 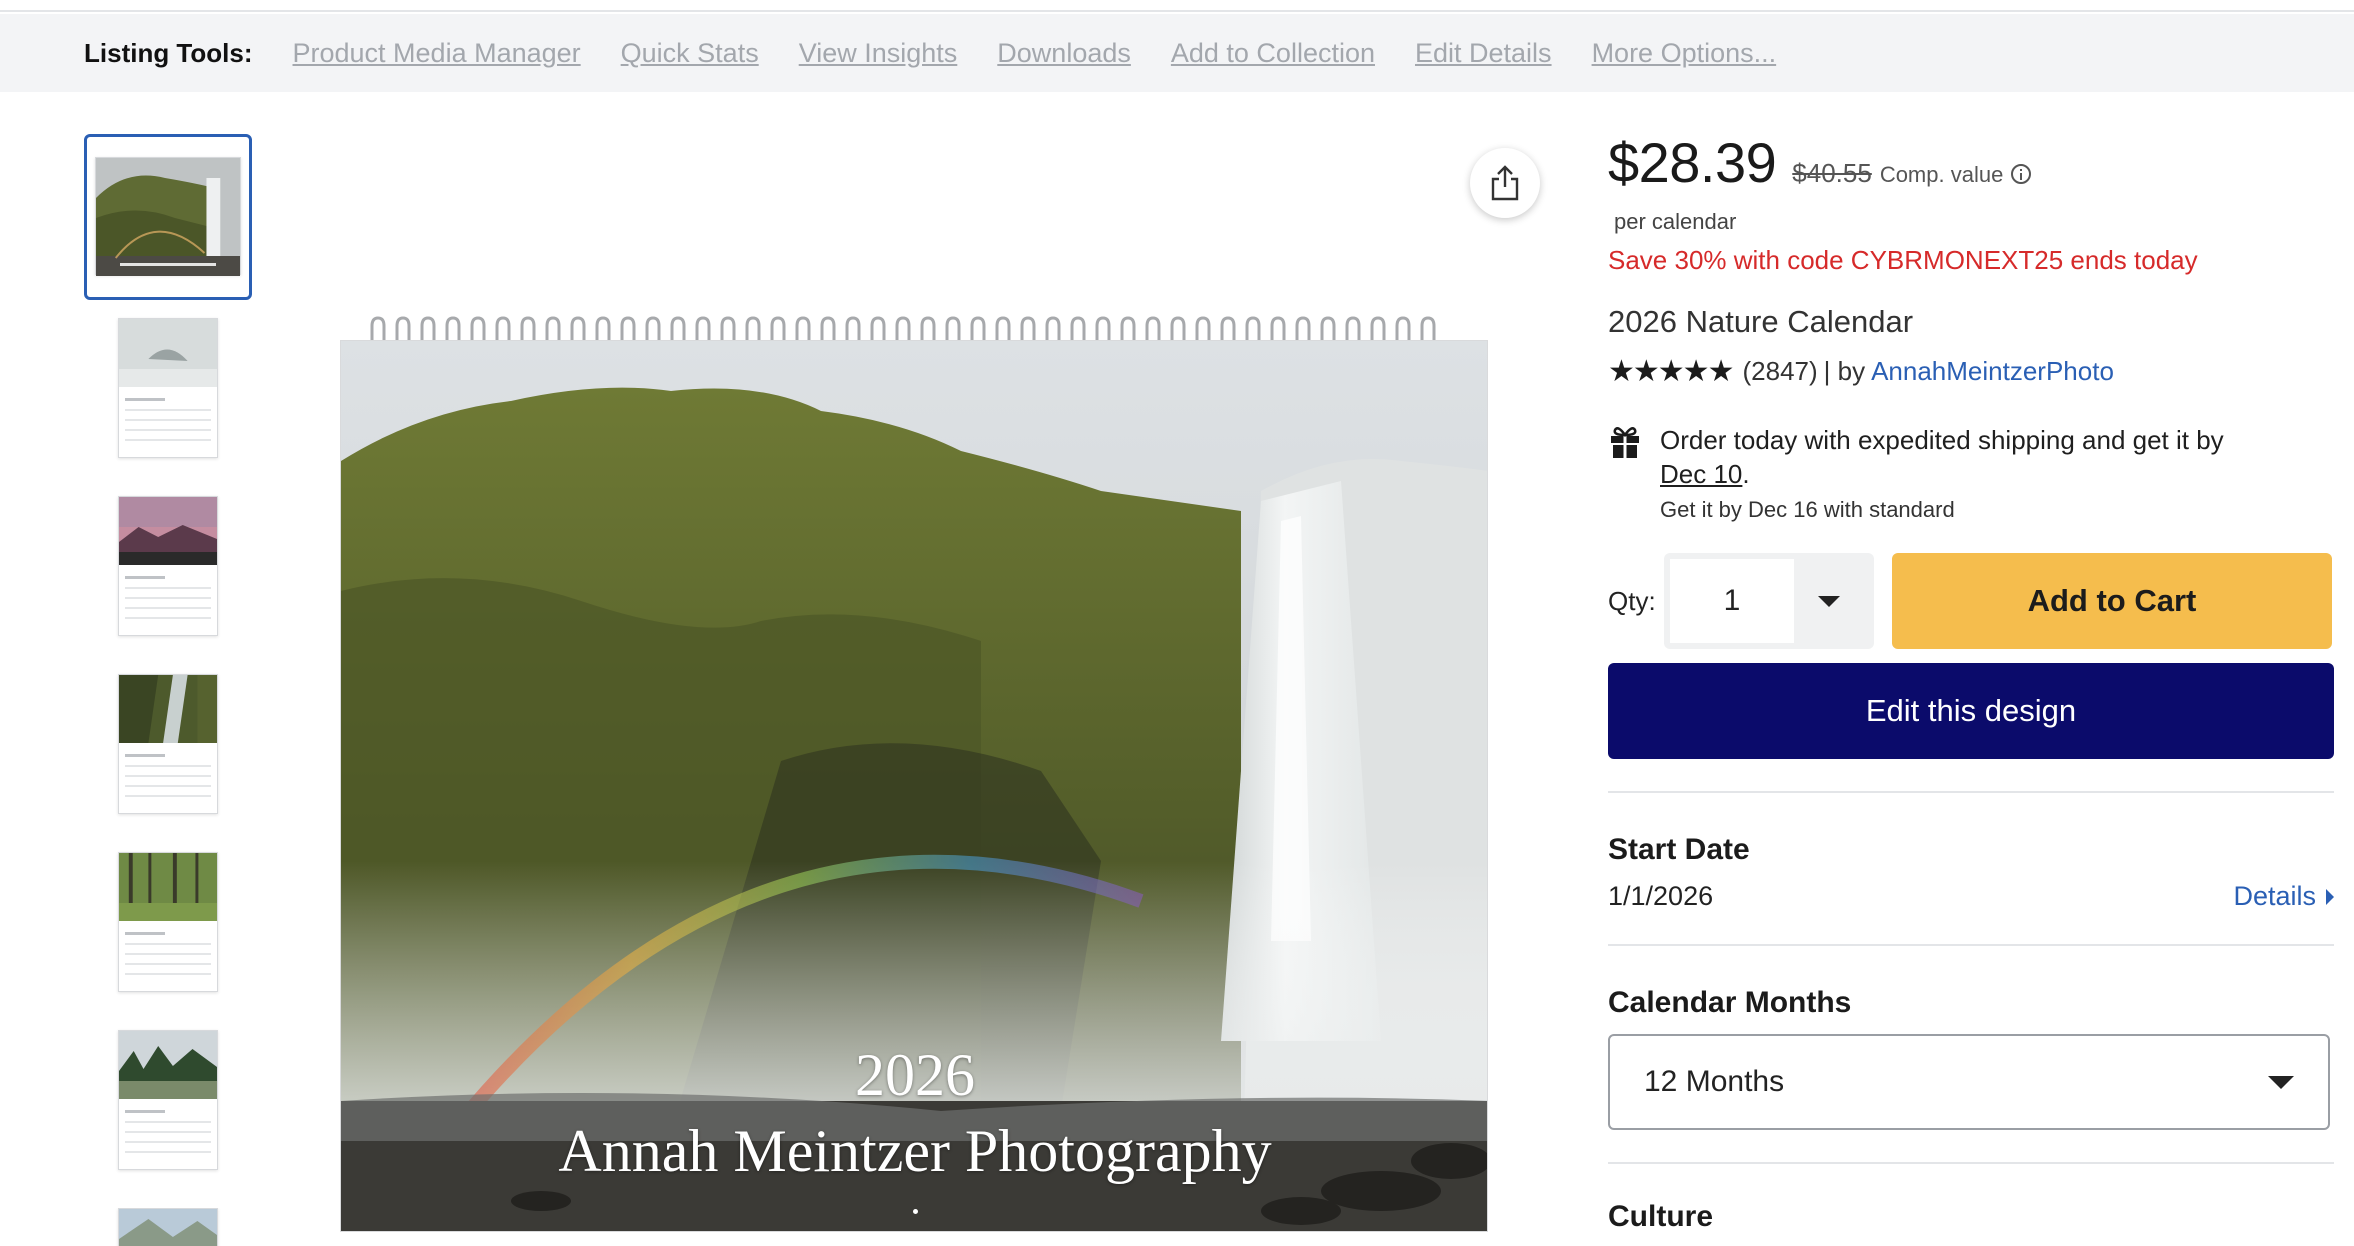 I want to click on quantity-input: 1, so click(x=1732, y=601).